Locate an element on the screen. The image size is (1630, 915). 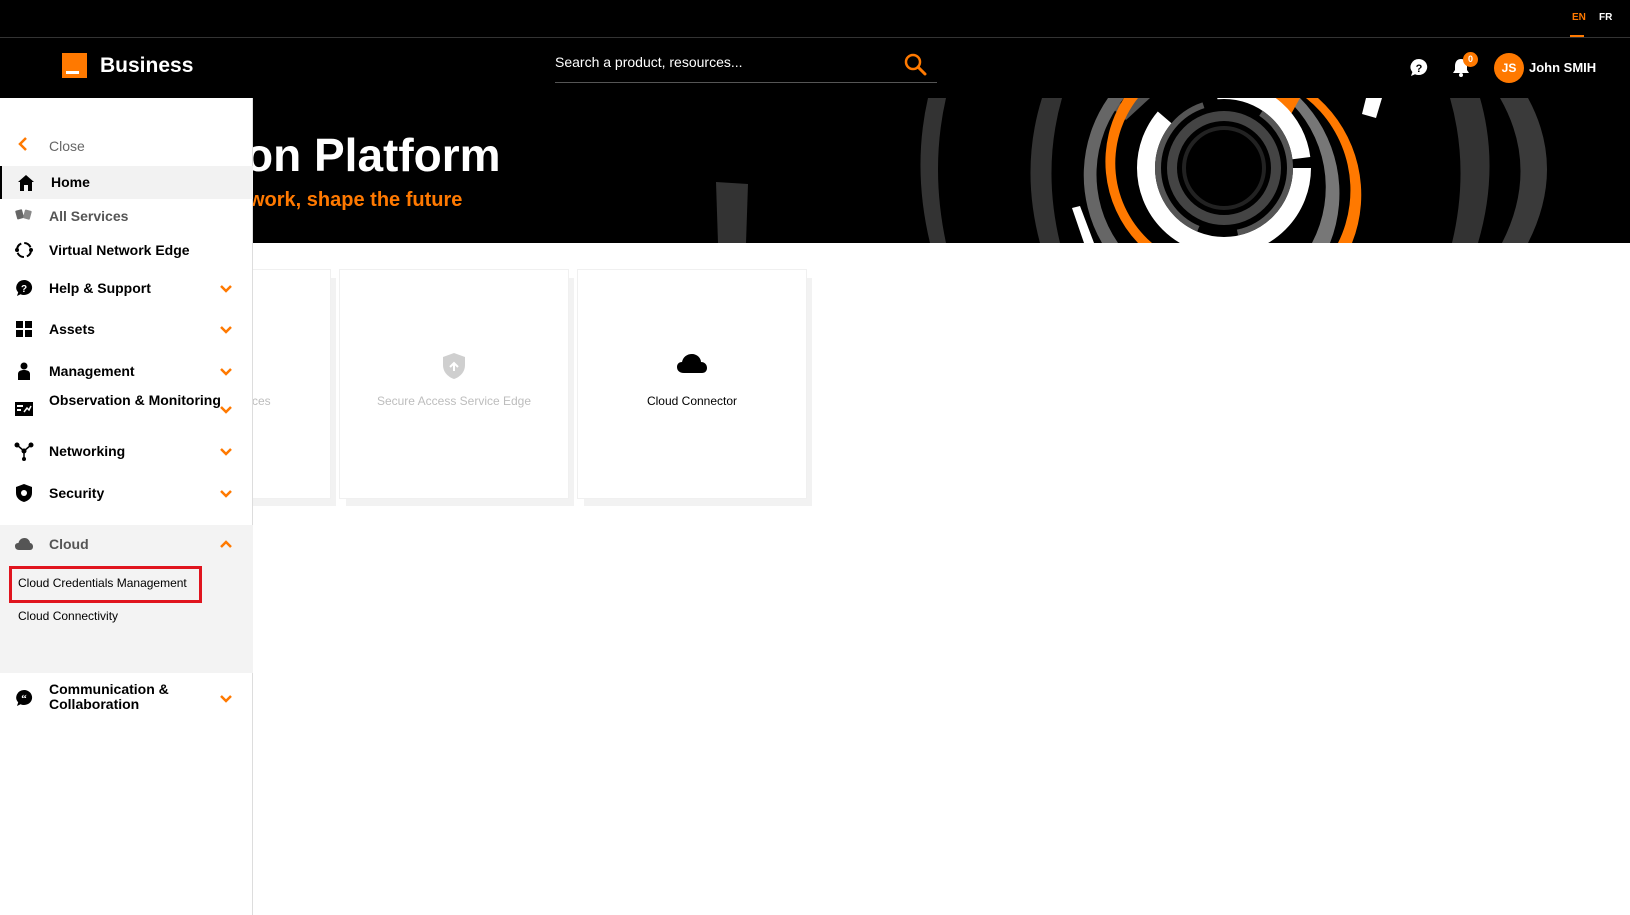
sidebar-subitem-cloud-connectivity: Cloud Connectivity is located at coordinates (68, 616).